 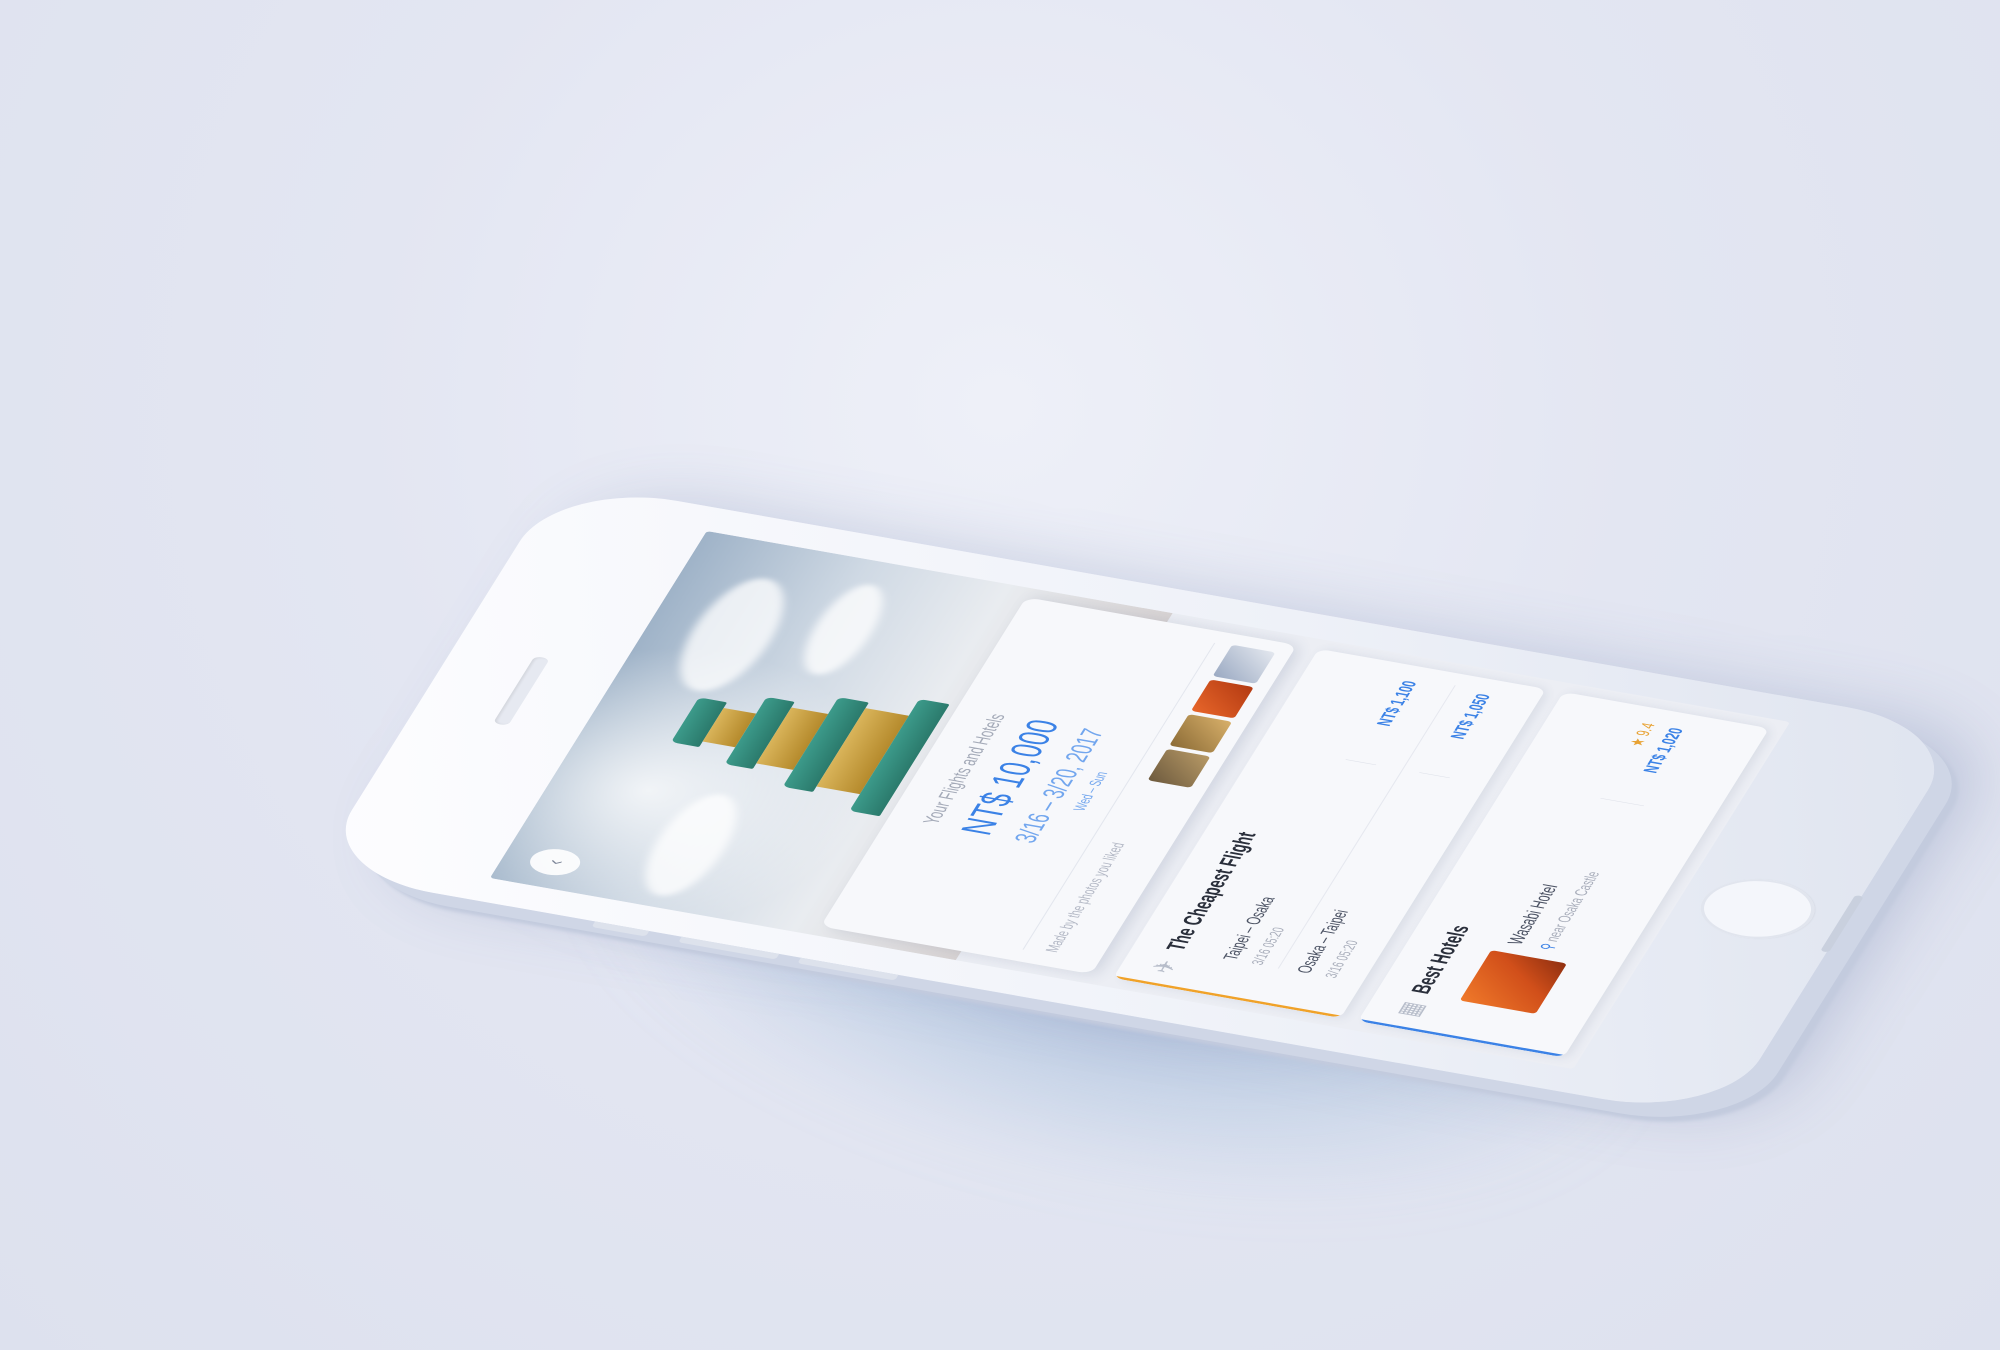 What do you see at coordinates (1164, 966) in the screenshot?
I see `airplane-icon: ✈` at bounding box center [1164, 966].